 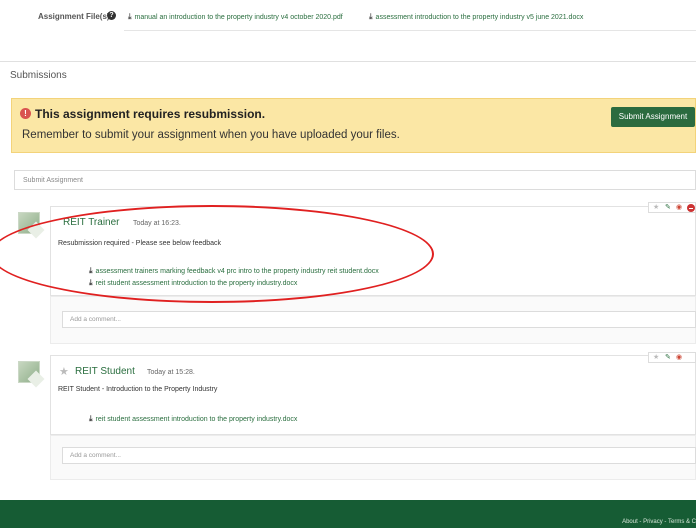 I want to click on post-author: REIT Trainer, so click(x=91, y=222).